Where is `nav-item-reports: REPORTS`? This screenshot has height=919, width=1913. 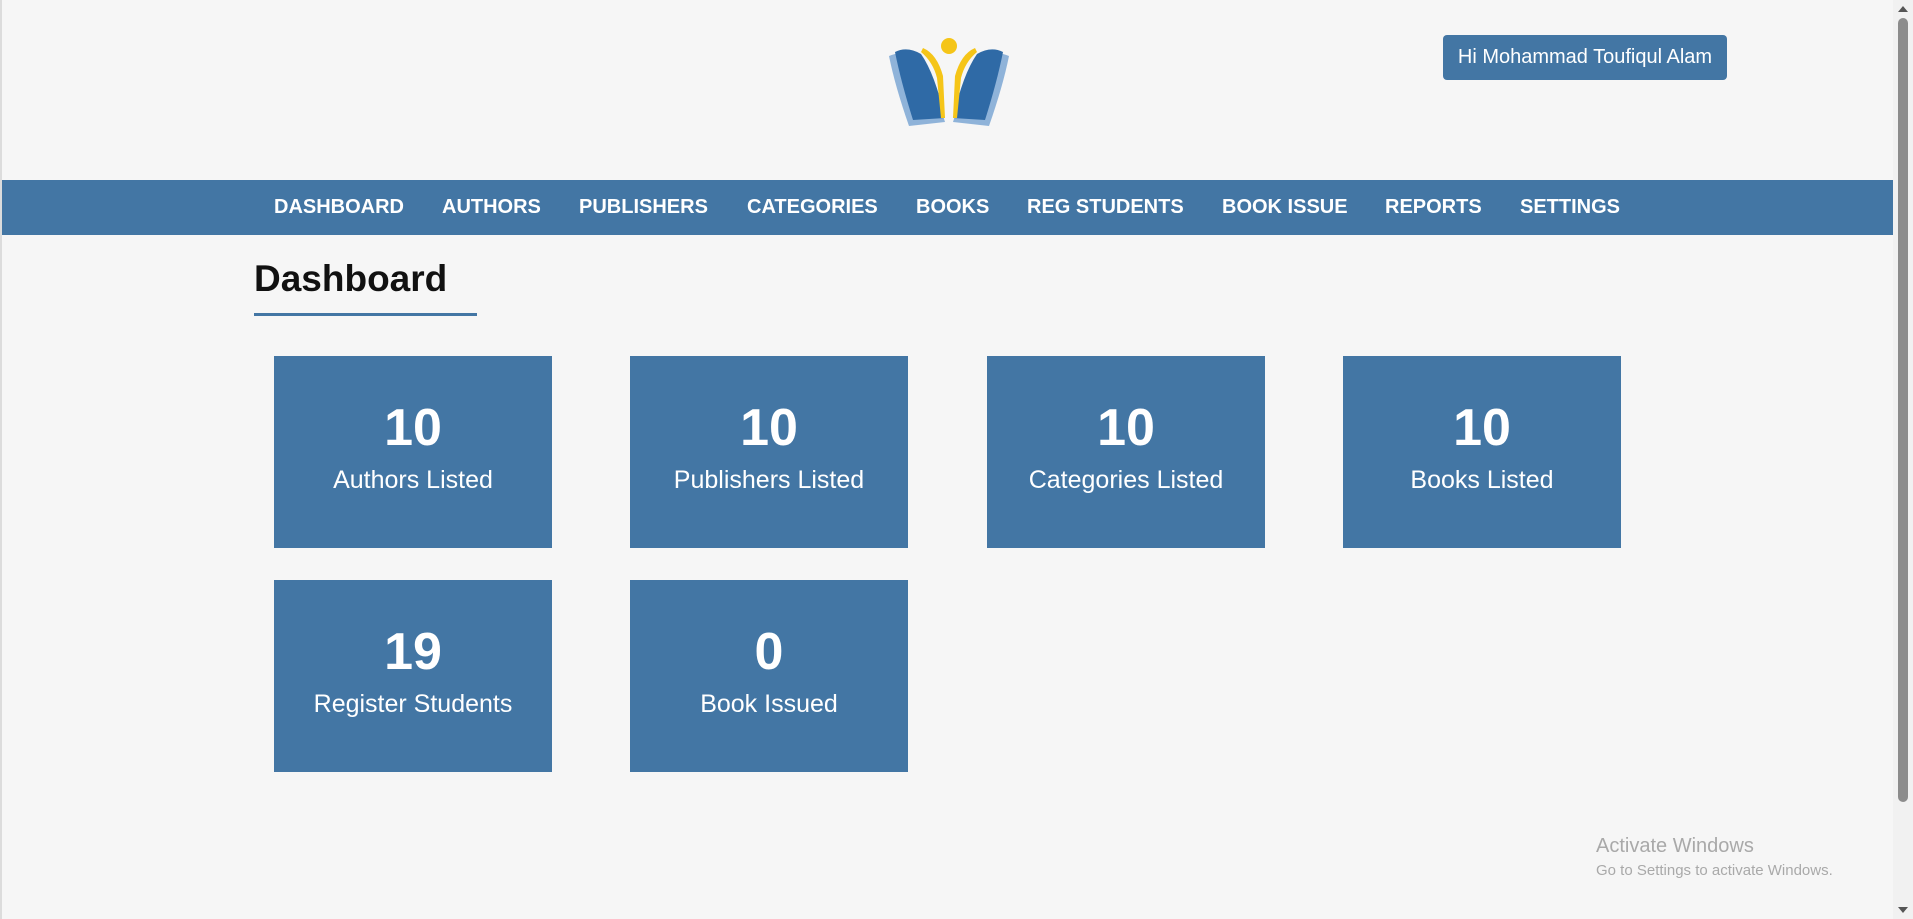
nav-item-reports: REPORTS is located at coordinates (1433, 207).